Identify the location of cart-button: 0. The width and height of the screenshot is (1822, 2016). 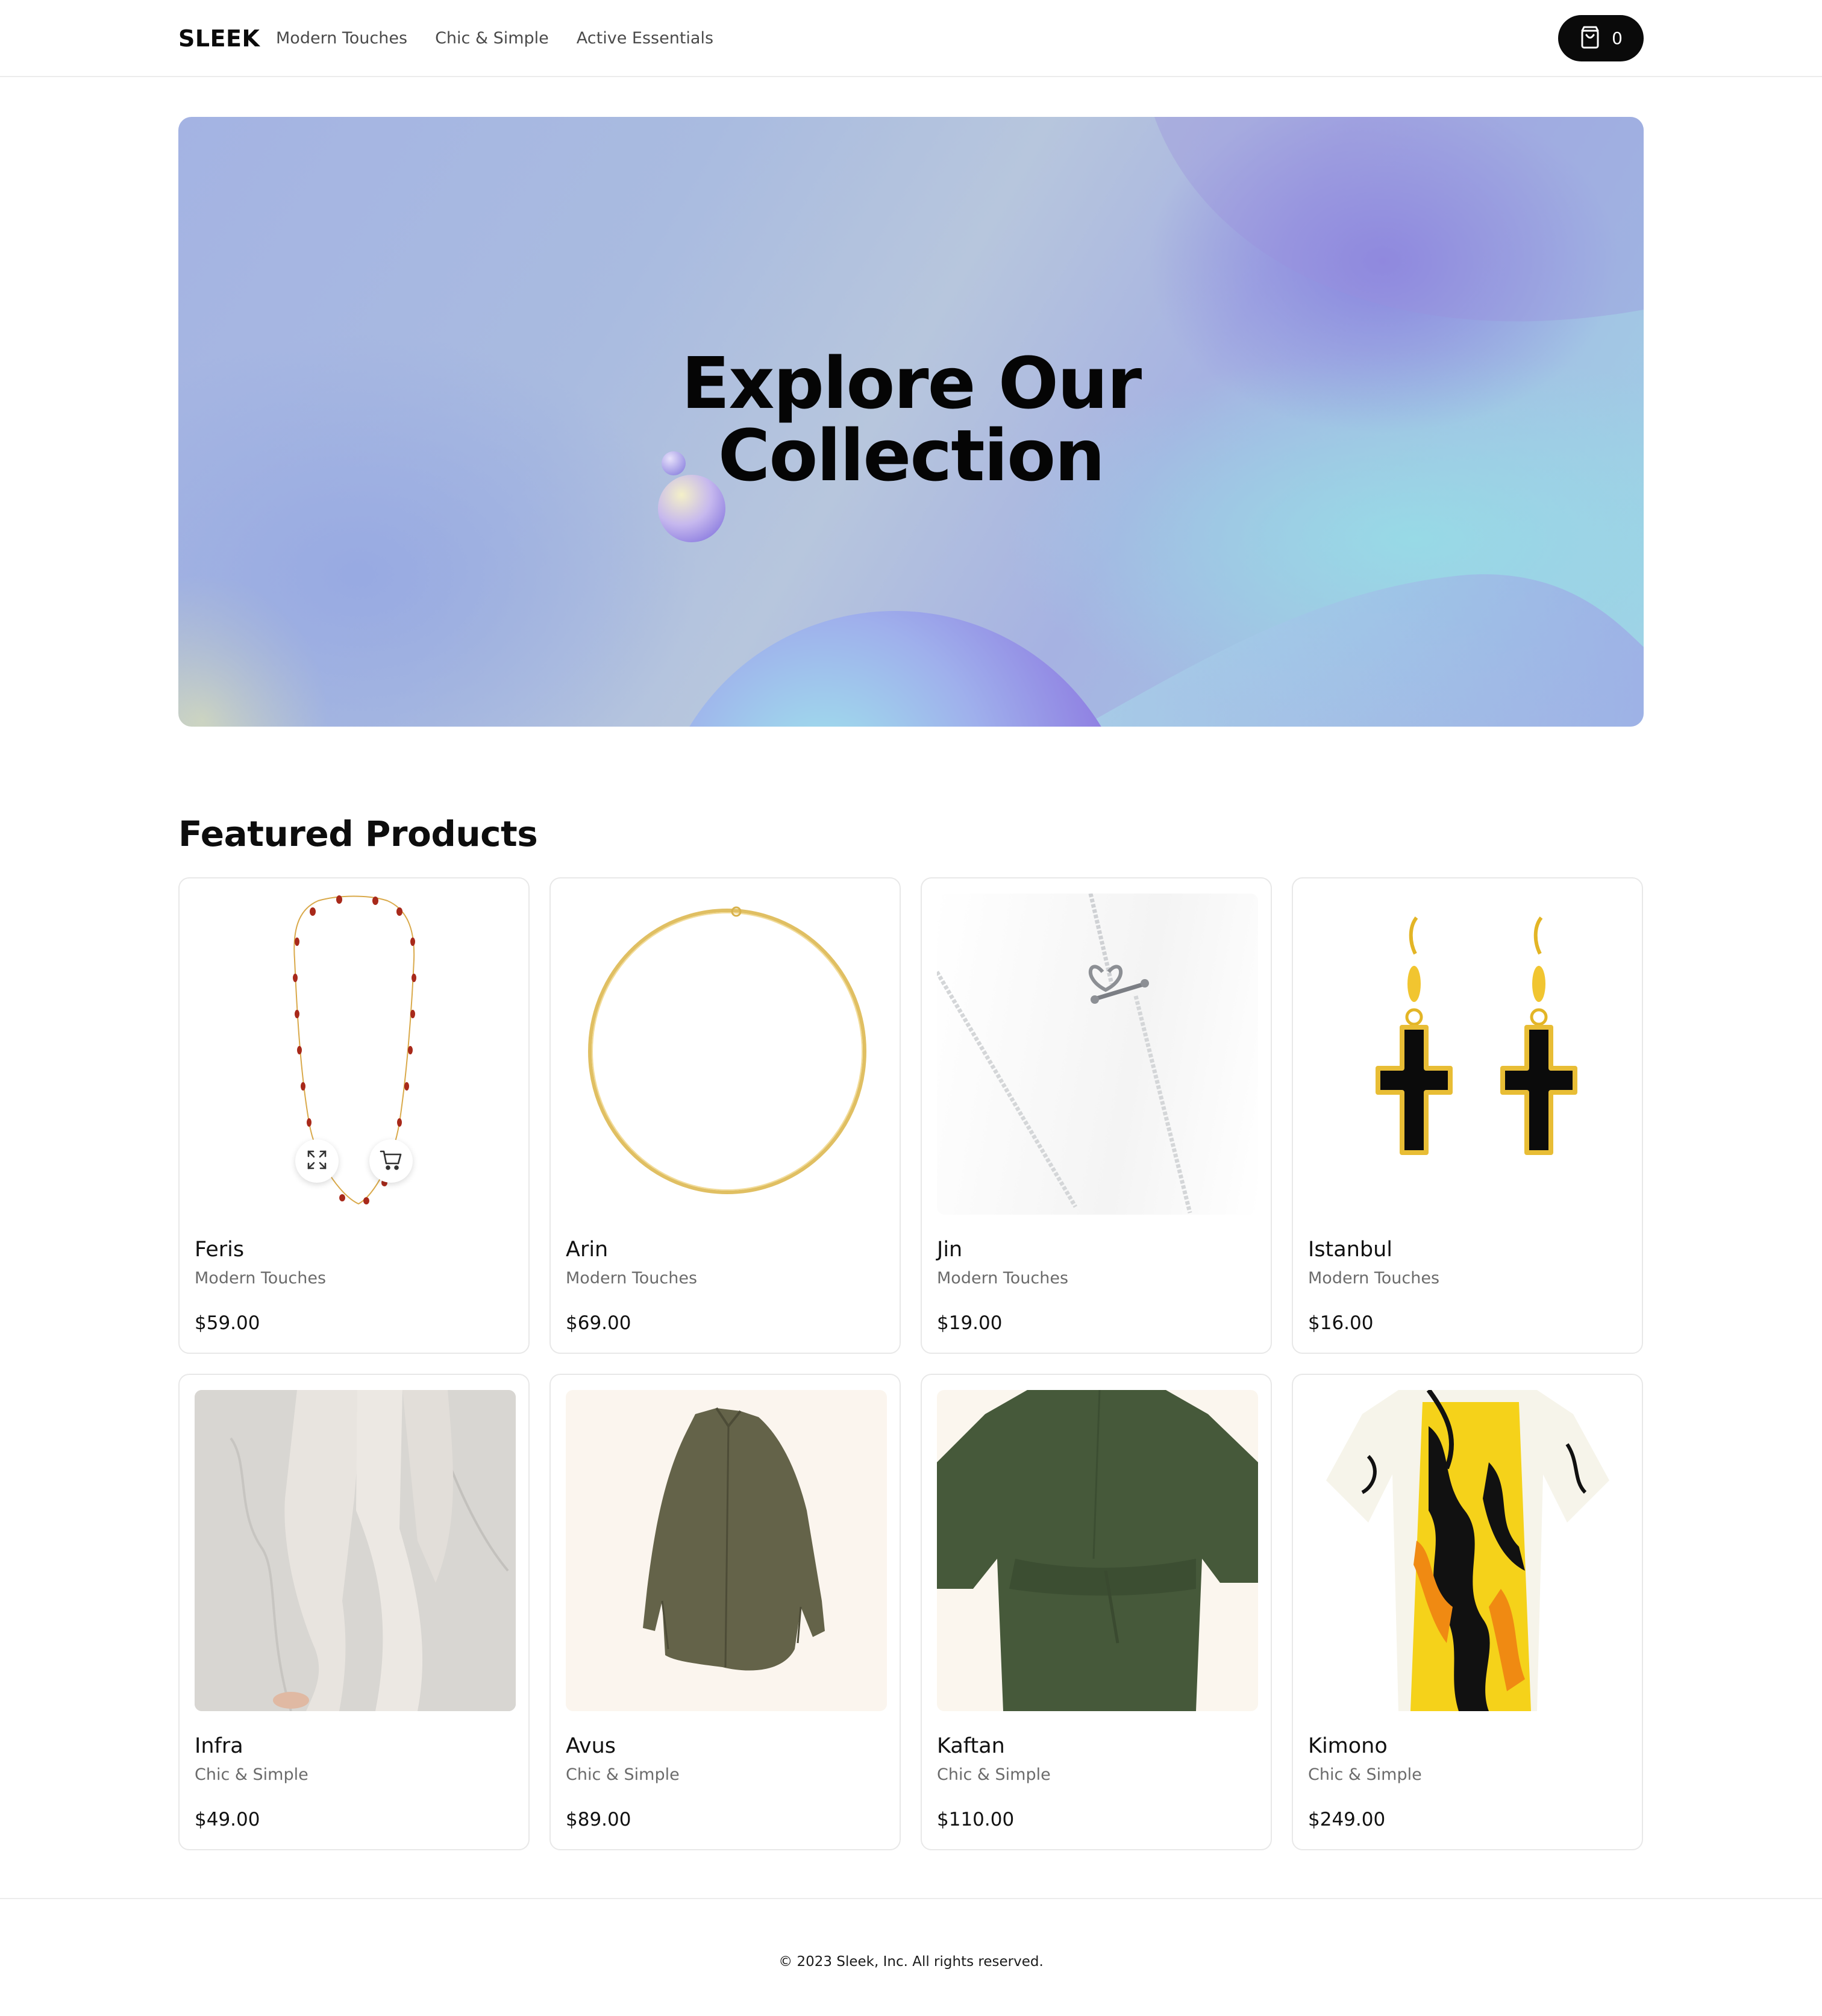
(1601, 38).